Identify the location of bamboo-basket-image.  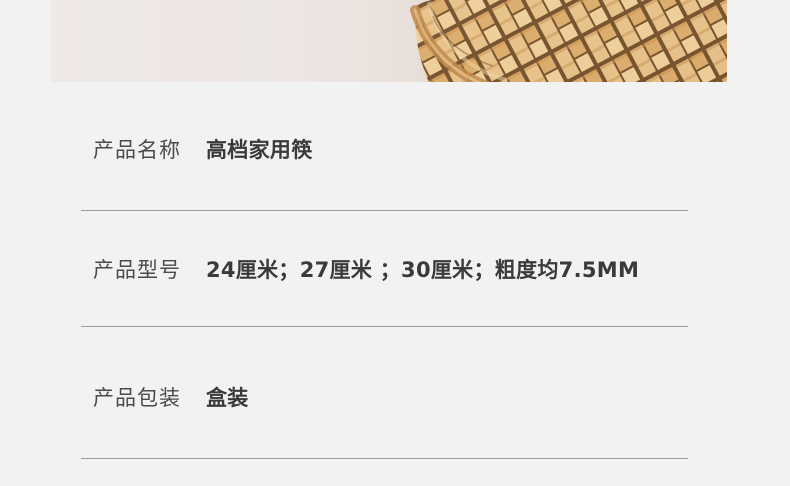
(562, 41).